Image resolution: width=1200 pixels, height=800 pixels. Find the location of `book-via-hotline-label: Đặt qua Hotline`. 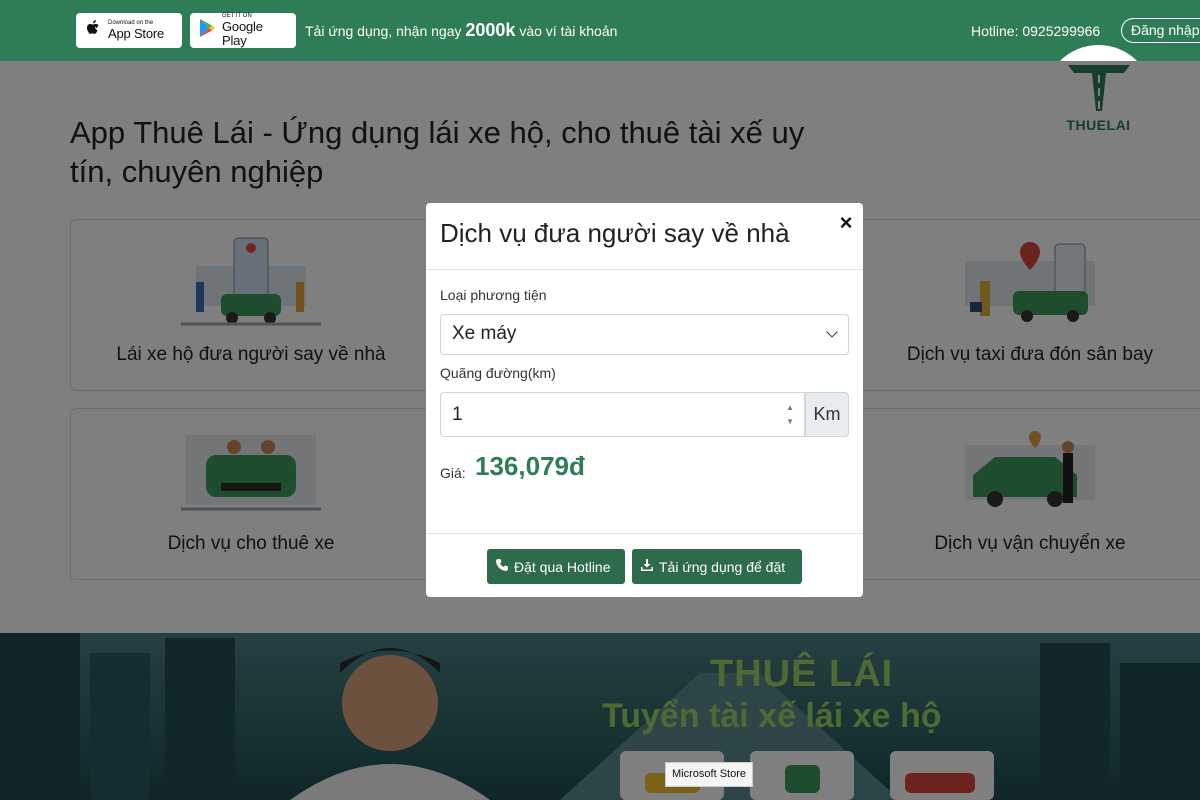

book-via-hotline-label: Đặt qua Hotline is located at coordinates (562, 566).